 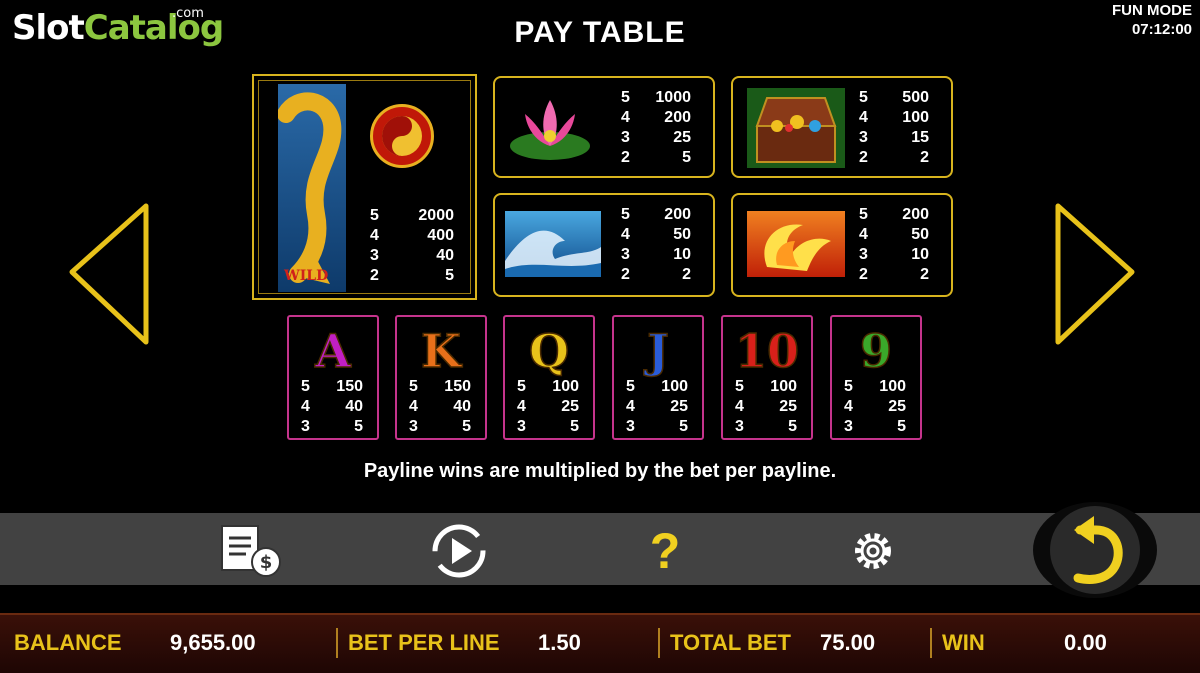 What do you see at coordinates (559, 642) in the screenshot?
I see `bet-per-line-value: 1.50` at bounding box center [559, 642].